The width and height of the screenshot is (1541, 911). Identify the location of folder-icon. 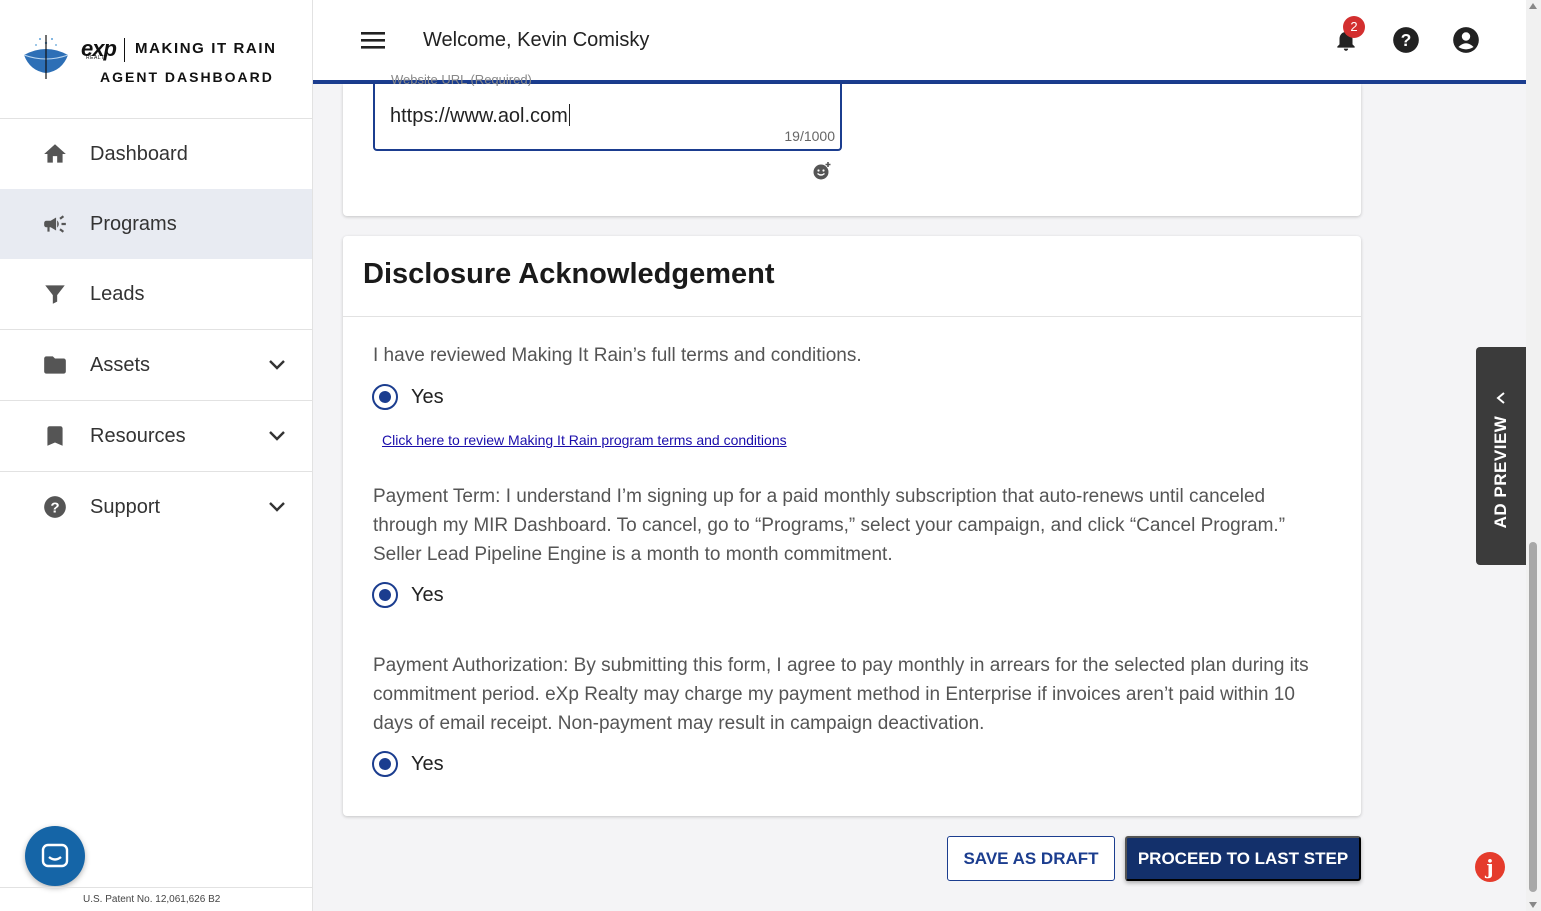
(55, 365).